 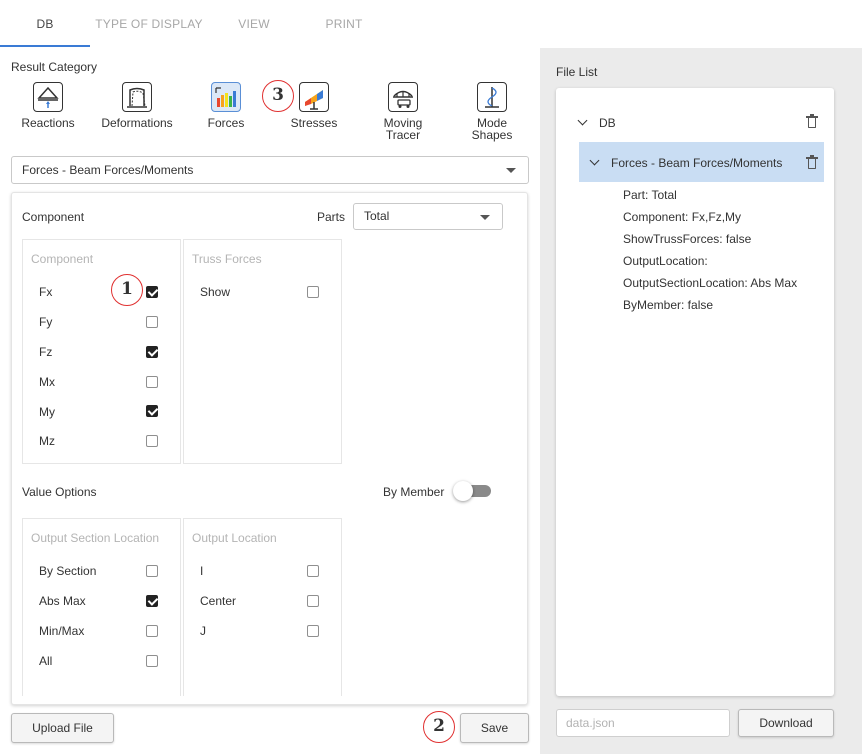 What do you see at coordinates (137, 123) in the screenshot?
I see `category-label: Deformations` at bounding box center [137, 123].